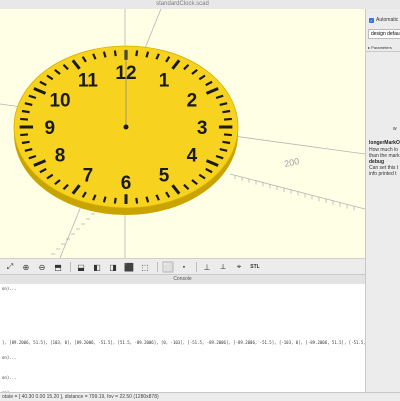  I want to click on parameter-name: longerMarkO, so click(384, 143).